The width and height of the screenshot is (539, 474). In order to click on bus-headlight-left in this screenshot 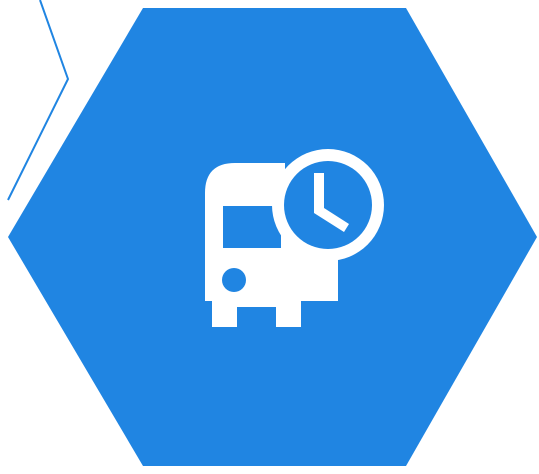, I will do `click(234, 280)`.